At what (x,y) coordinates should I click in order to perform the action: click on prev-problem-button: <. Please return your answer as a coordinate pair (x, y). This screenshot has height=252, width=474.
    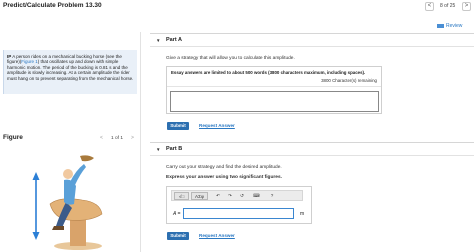
    Looking at the image, I should click on (429, 6).